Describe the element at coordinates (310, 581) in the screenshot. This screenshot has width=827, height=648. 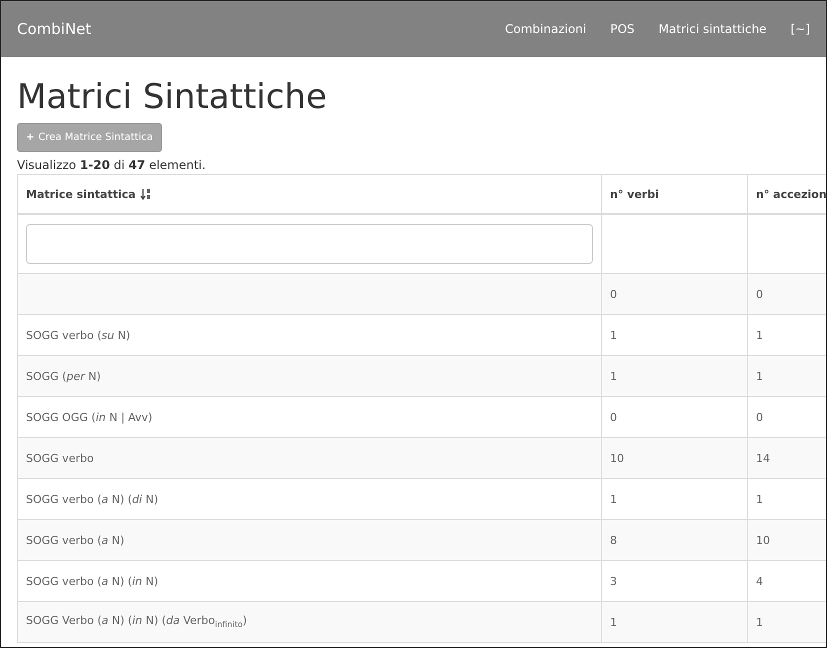
I see `table-cell: SOGG verbo (a N) (in N)` at that location.